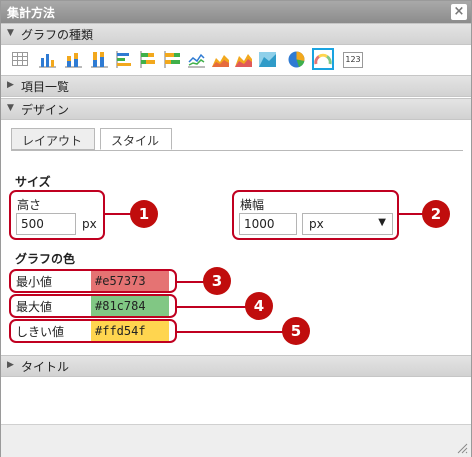  Describe the element at coordinates (196, 59) in the screenshot. I see `line-chart-icon` at that location.